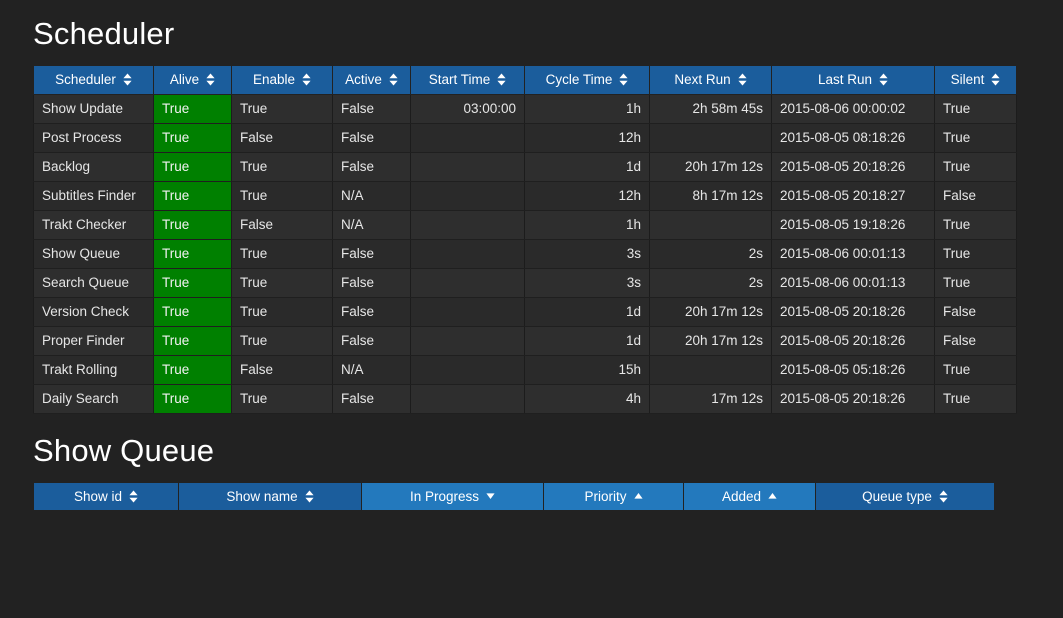 This screenshot has height=618, width=1063. I want to click on show-queue-header-added: Added, so click(749, 496).